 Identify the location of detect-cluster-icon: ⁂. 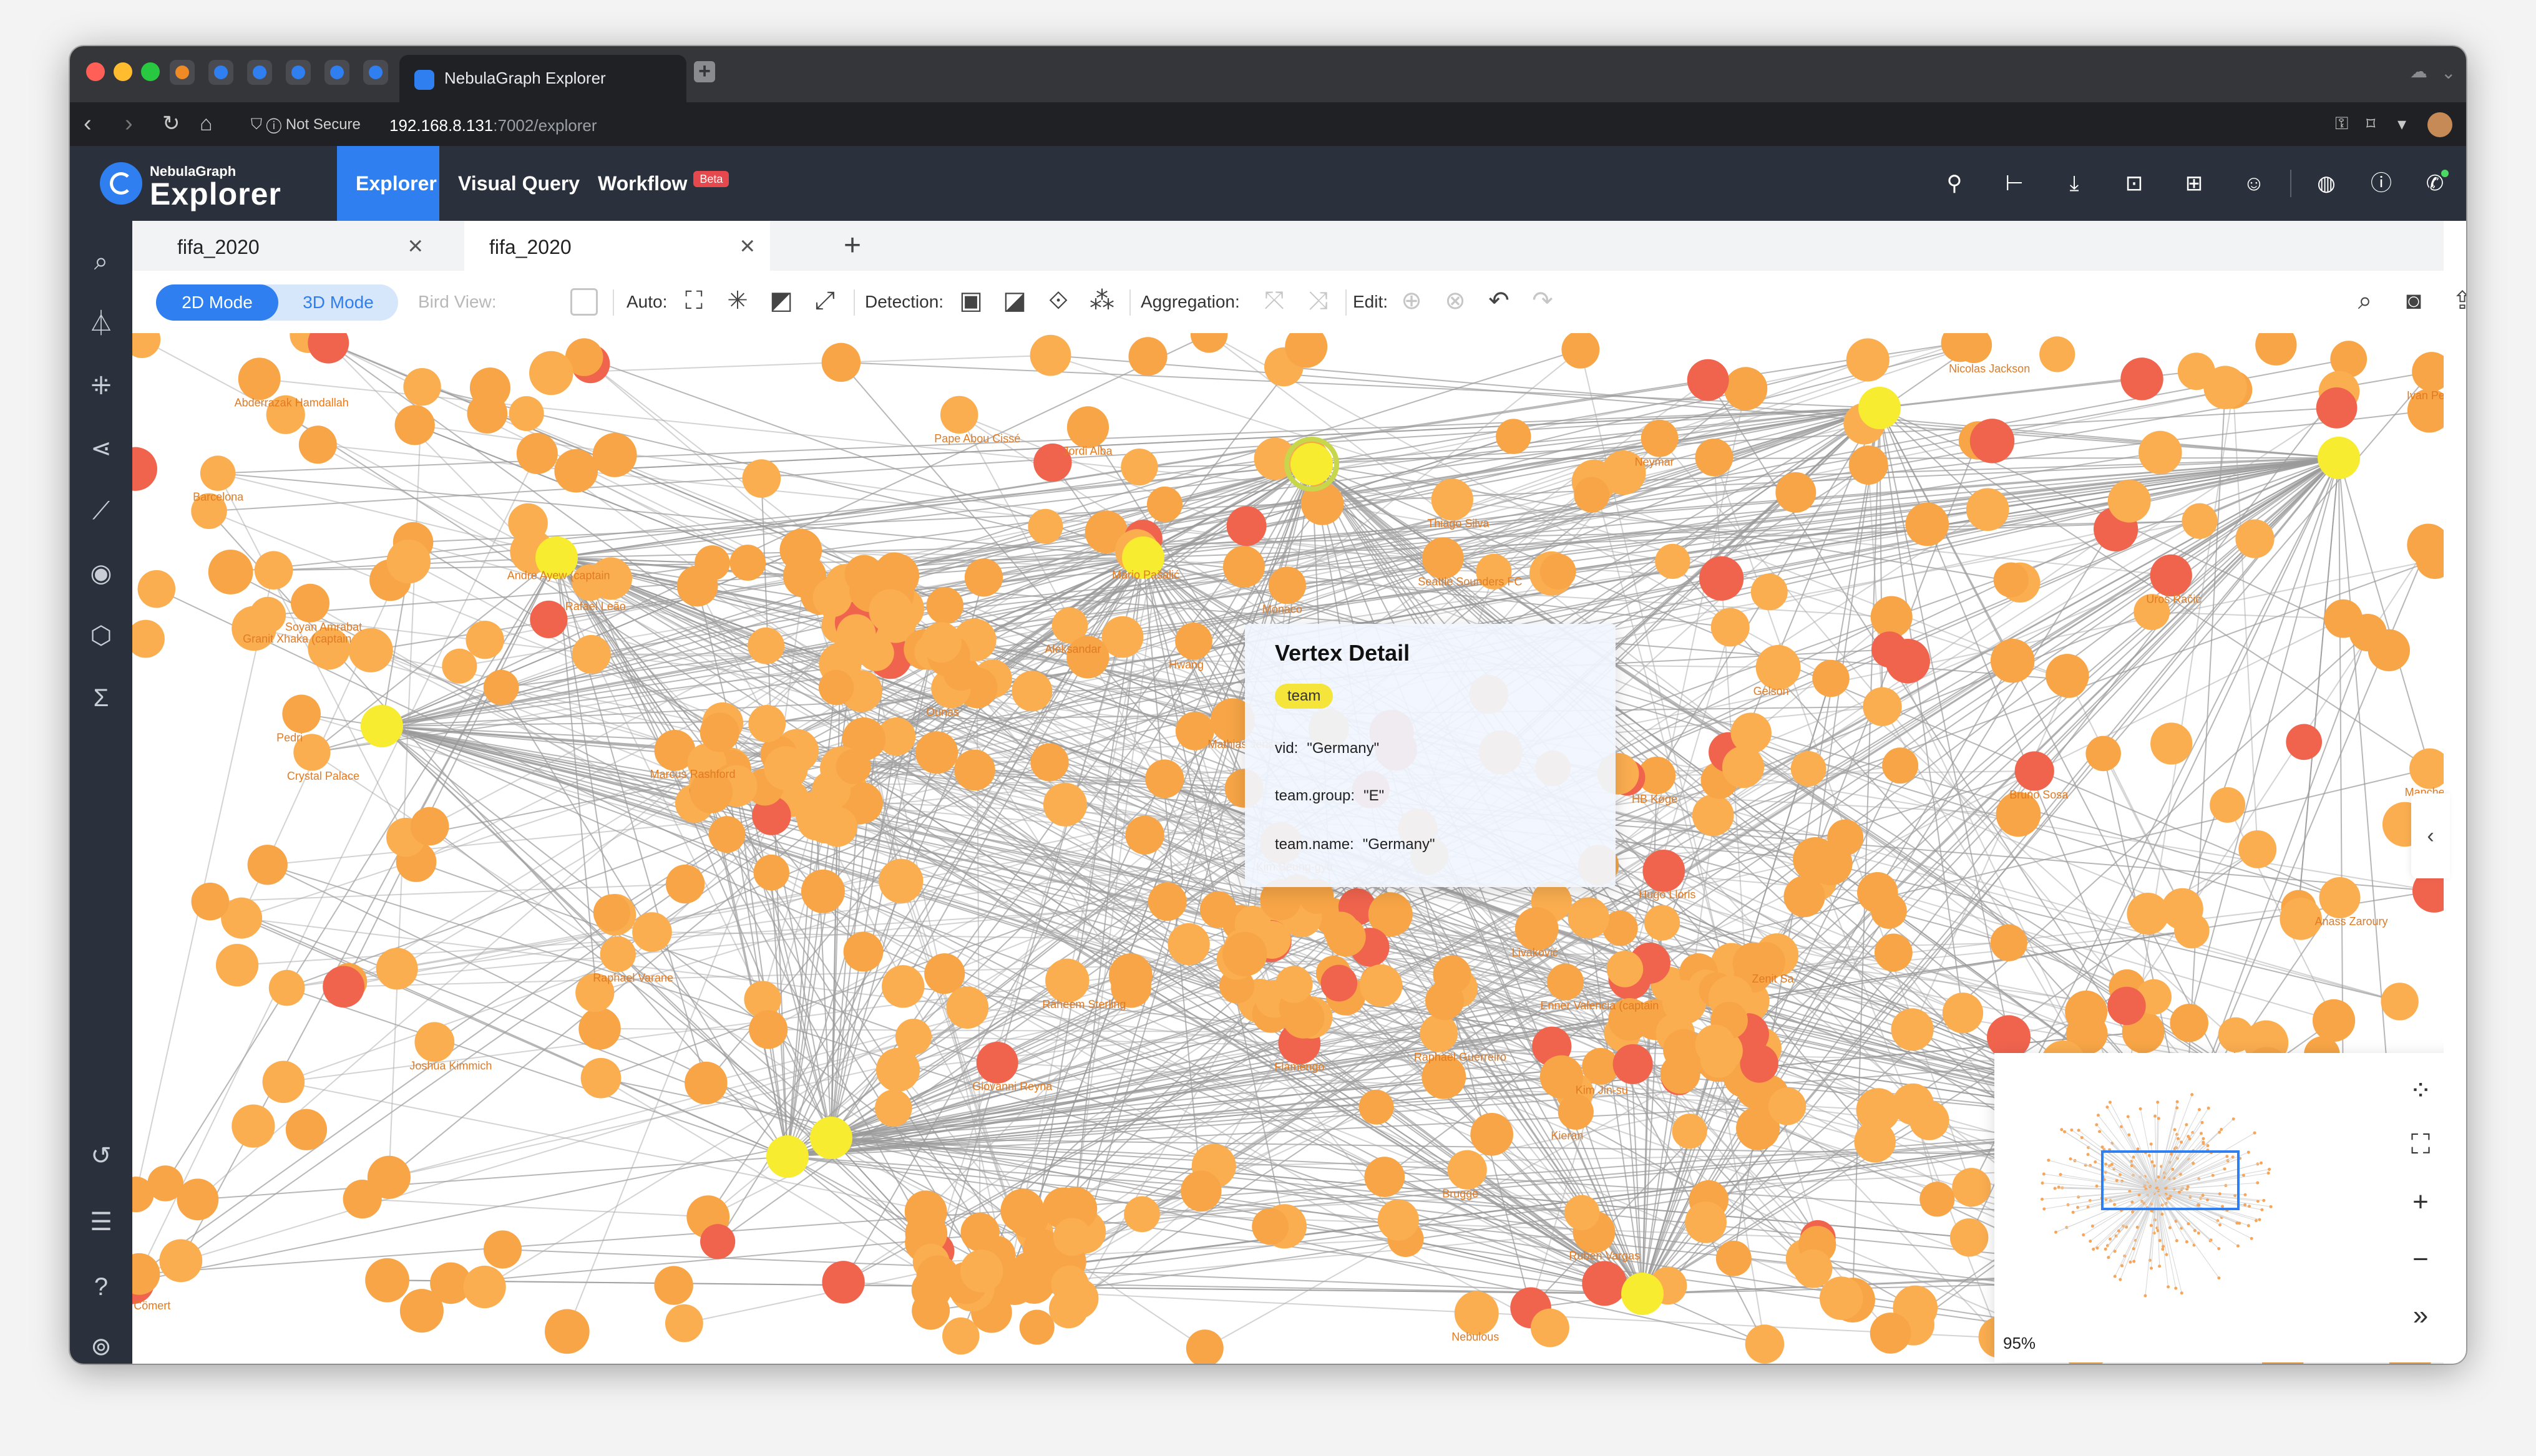
(1102, 301).